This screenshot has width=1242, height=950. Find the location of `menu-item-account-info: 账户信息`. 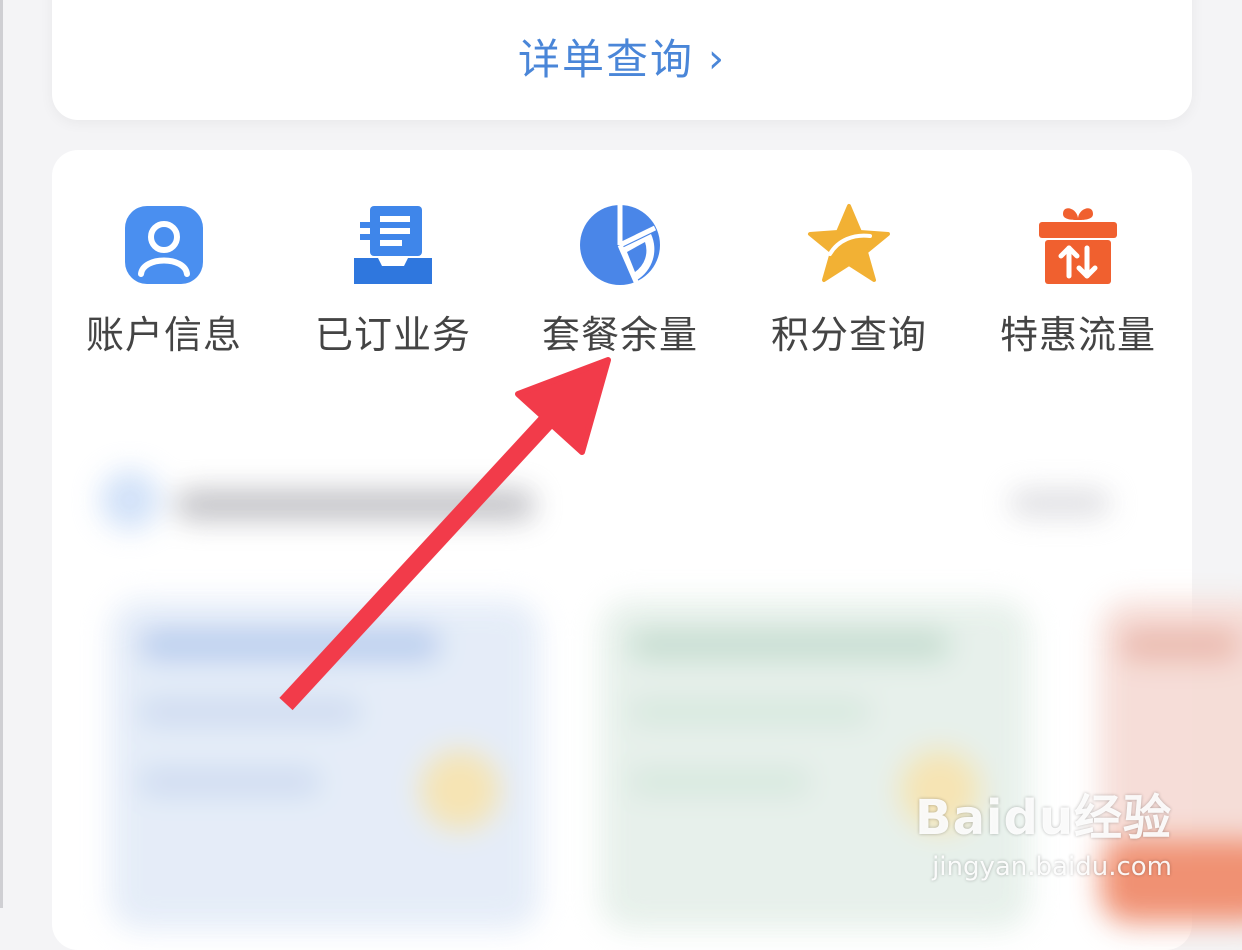

menu-item-account-info: 账户信息 is located at coordinates (164, 279).